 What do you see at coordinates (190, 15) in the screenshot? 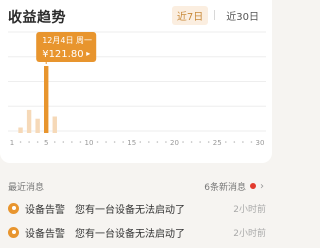
I see `tab-7-days: 近7日` at bounding box center [190, 15].